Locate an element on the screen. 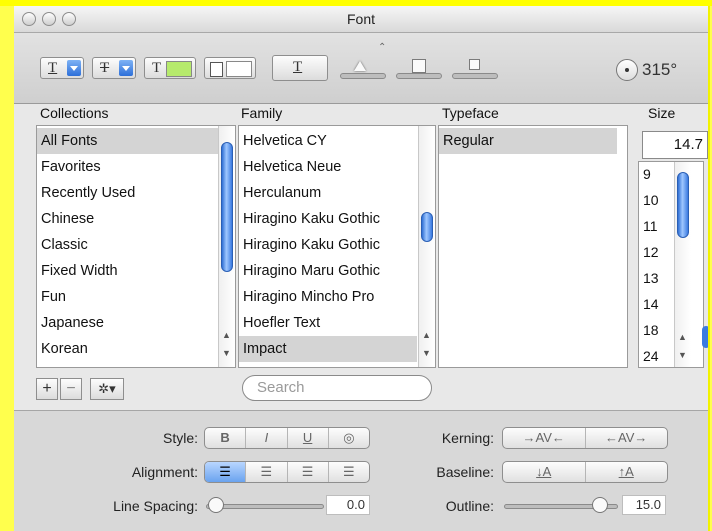 The height and width of the screenshot is (531, 712). list-item: 24 is located at coordinates (651, 356).